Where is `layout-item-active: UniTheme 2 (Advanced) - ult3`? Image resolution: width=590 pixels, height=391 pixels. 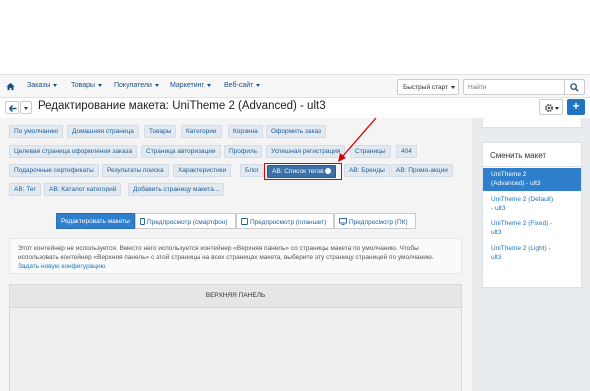 layout-item-active: UniTheme 2 (Advanced) - ult3 is located at coordinates (532, 179).